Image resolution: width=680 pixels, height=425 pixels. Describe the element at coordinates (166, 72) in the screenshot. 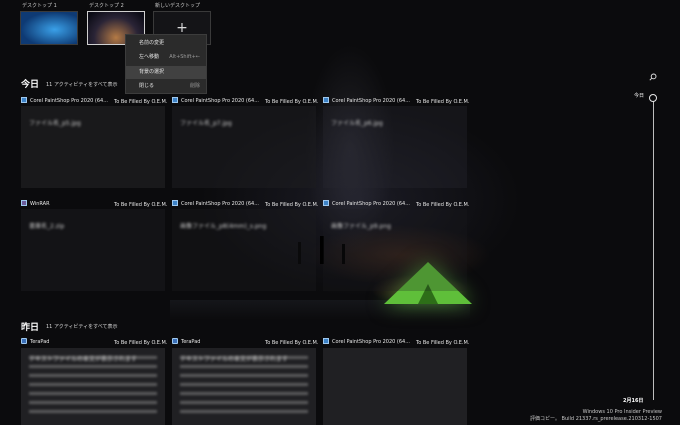

I see `menu-item-choose-background: 背景の選択` at that location.